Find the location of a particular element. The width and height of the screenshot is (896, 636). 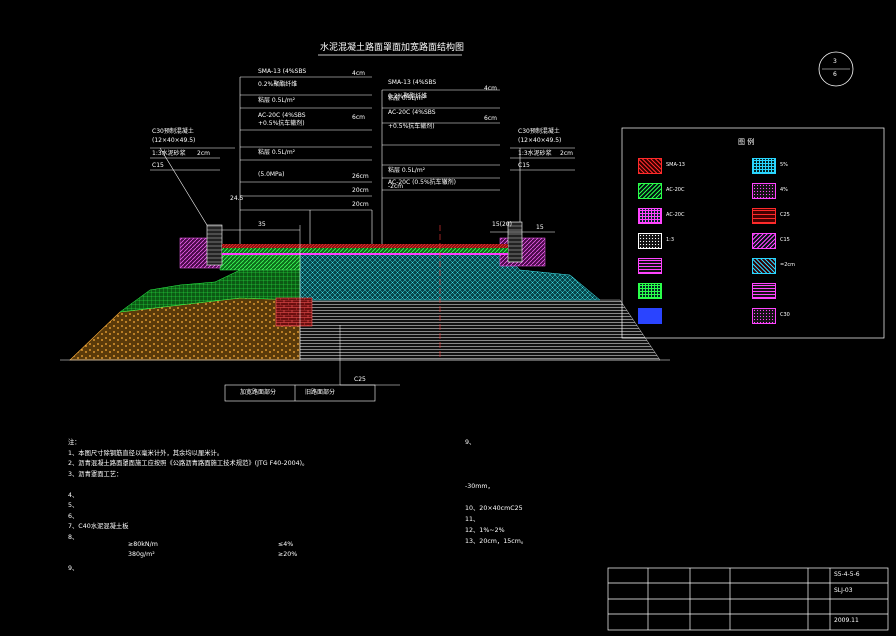

note-line: 7、C40水泥混凝土板 is located at coordinates (98, 526).